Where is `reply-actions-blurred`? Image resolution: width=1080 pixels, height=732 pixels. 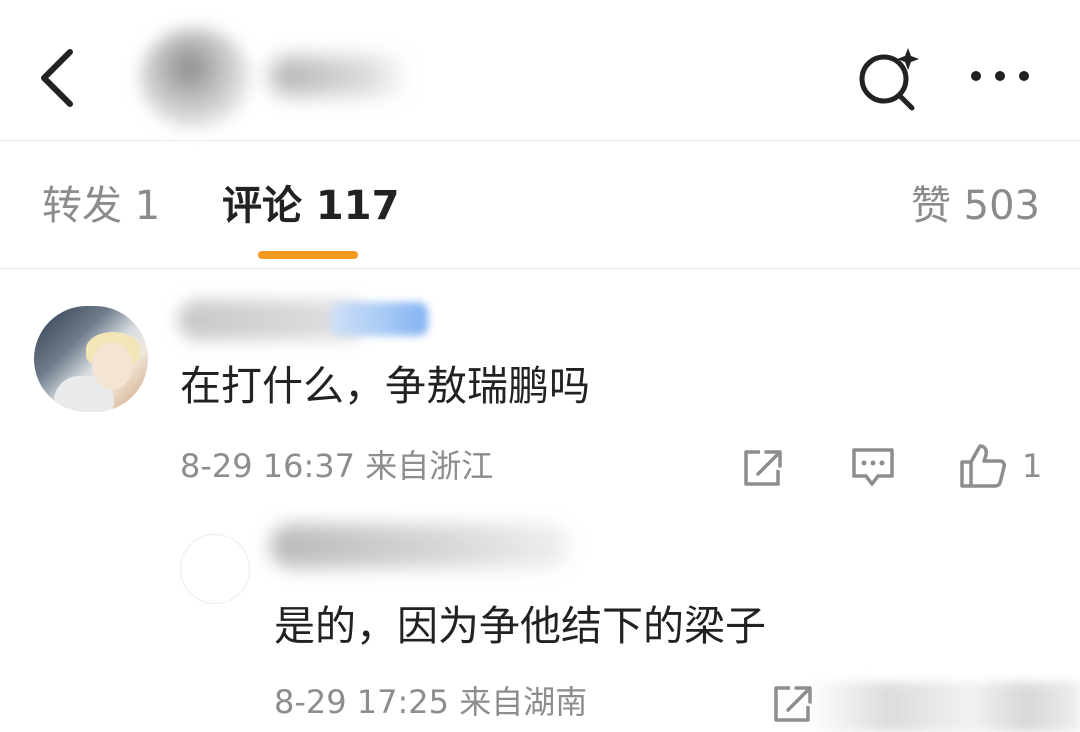 reply-actions-blurred is located at coordinates (944, 707).